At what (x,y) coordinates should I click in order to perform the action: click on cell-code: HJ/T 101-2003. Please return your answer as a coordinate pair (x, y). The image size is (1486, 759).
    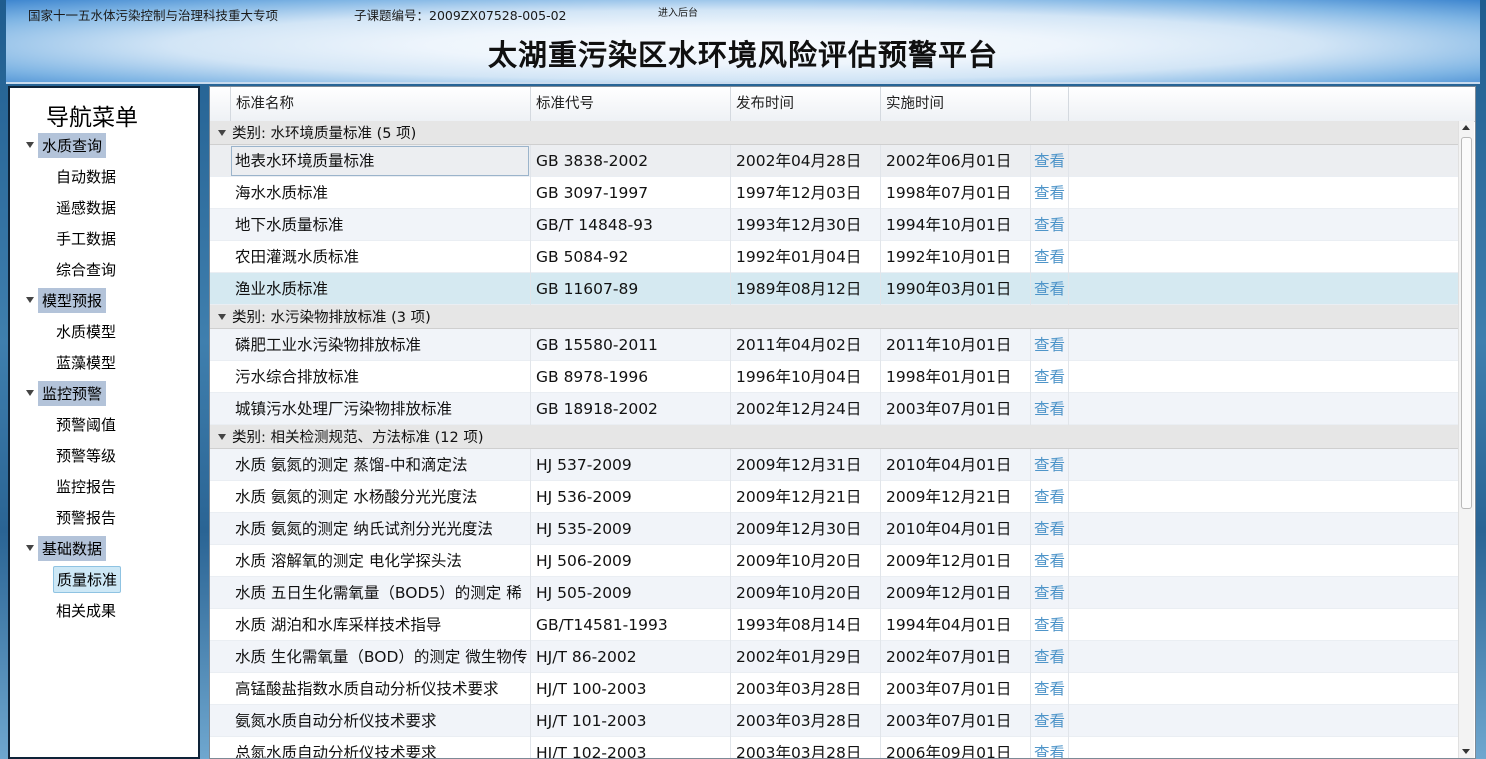
    Looking at the image, I should click on (631, 721).